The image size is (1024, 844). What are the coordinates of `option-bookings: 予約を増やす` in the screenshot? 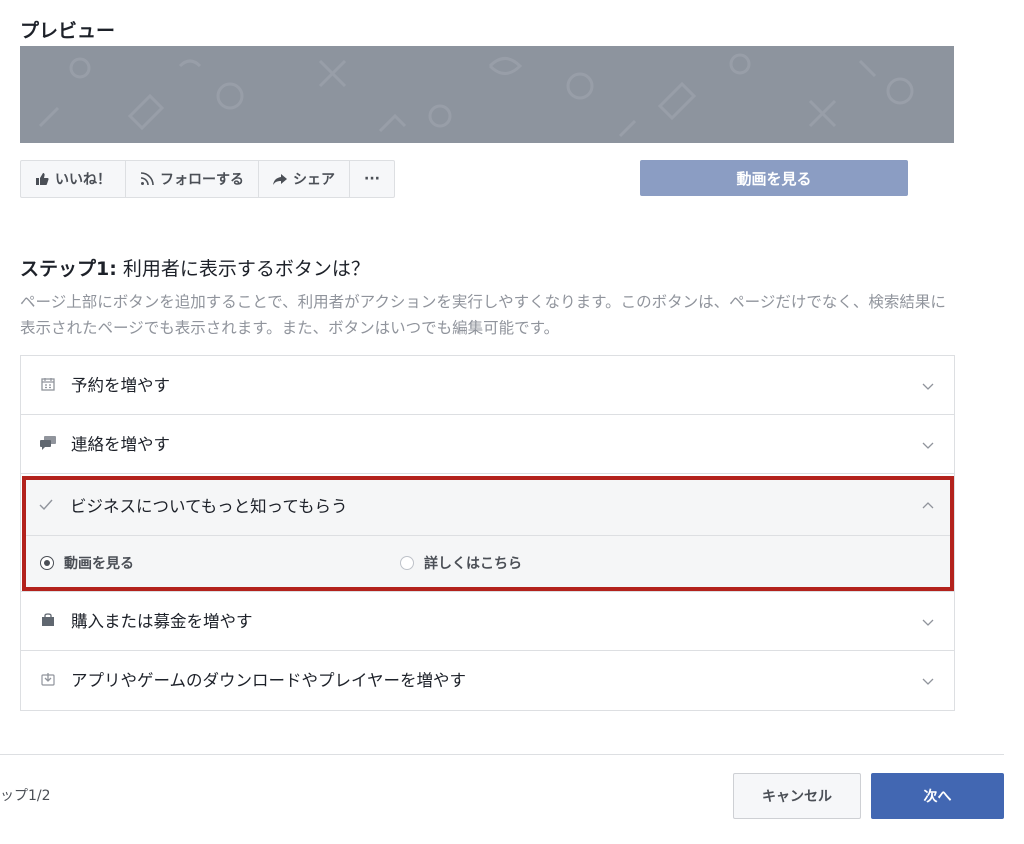 It's located at (487, 385).